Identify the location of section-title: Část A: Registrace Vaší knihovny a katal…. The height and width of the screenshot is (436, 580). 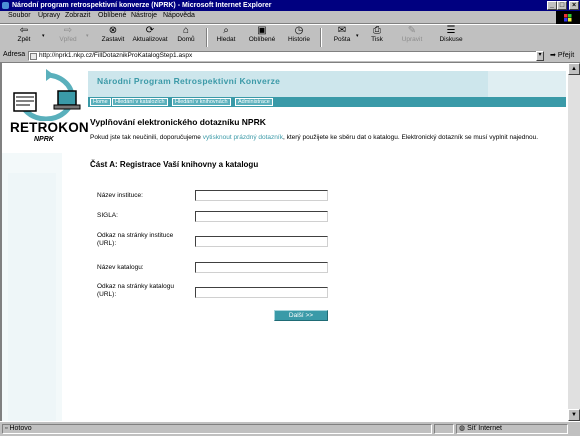
(174, 164).